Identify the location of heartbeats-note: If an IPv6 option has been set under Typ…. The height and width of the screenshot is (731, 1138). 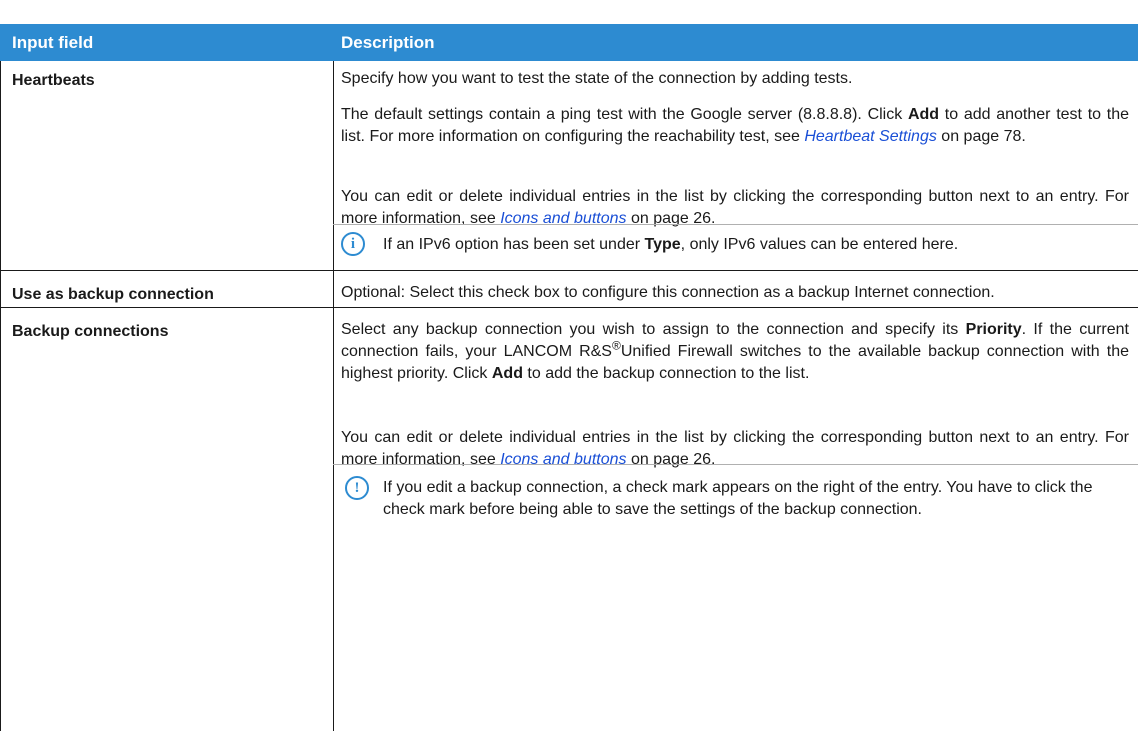
(671, 244).